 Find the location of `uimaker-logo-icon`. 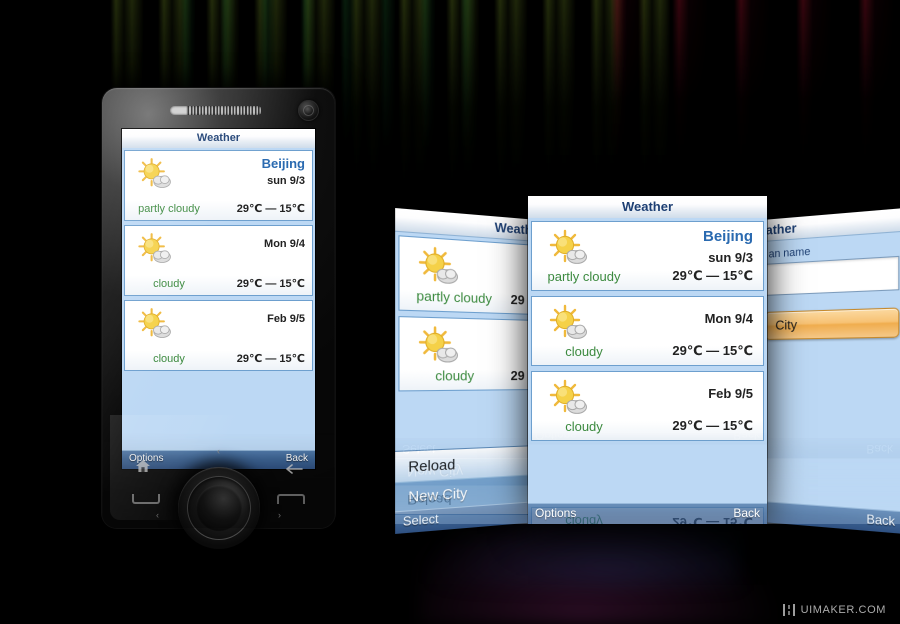

uimaker-logo-icon is located at coordinates (788, 610).